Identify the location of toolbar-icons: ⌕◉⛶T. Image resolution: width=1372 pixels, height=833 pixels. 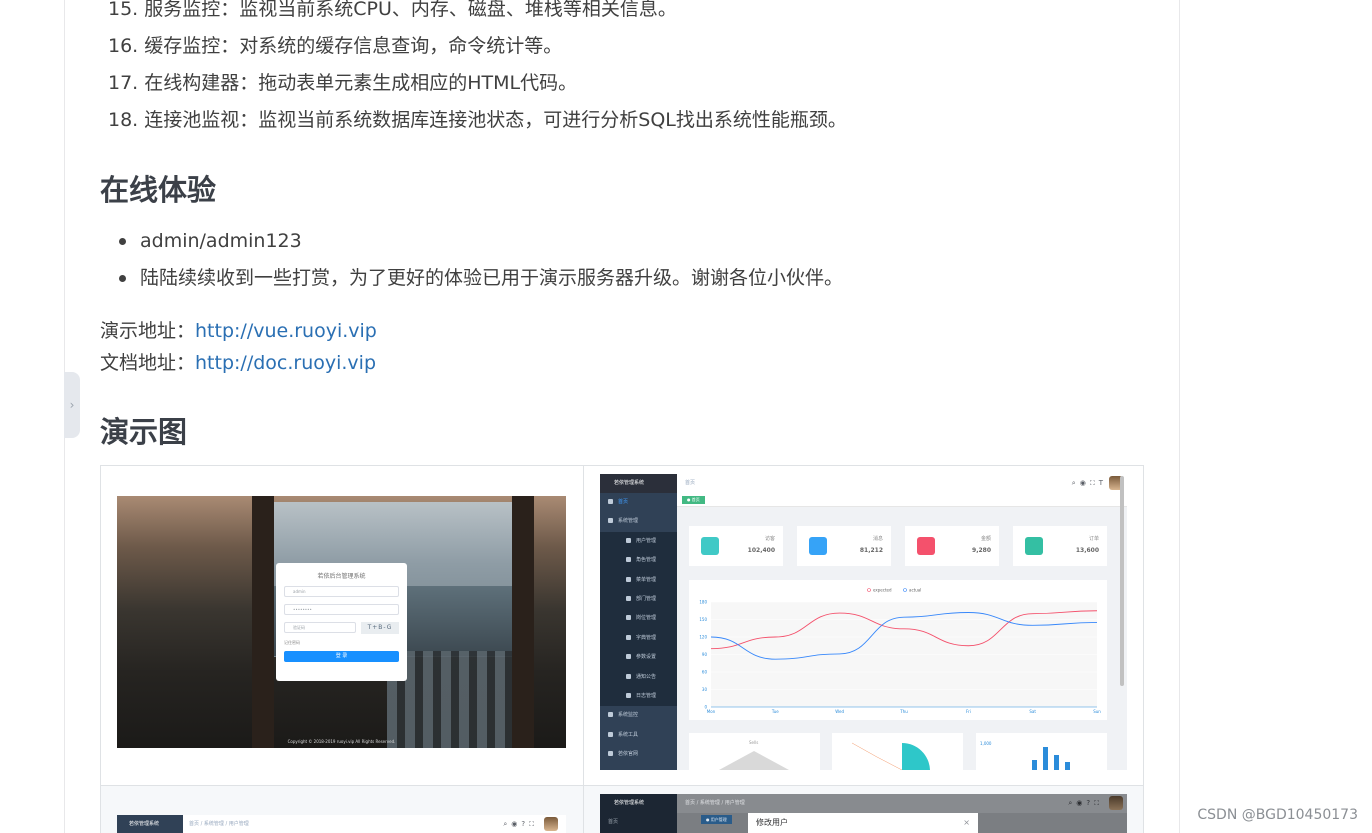
(1089, 483).